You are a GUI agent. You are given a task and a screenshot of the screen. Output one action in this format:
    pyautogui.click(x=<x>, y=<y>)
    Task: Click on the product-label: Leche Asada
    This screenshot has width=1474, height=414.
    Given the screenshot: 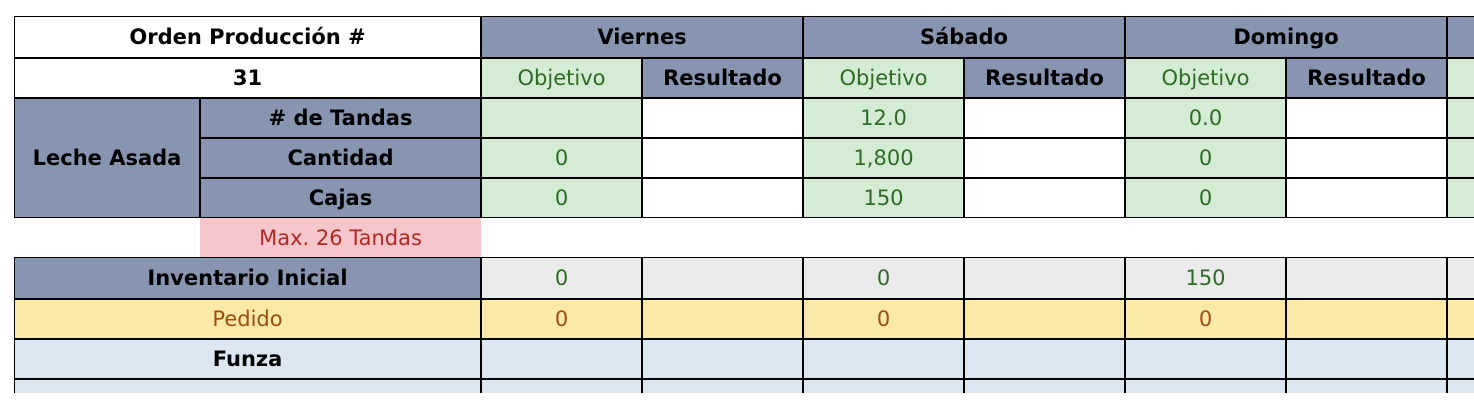 What is the action you would take?
    pyautogui.click(x=107, y=158)
    